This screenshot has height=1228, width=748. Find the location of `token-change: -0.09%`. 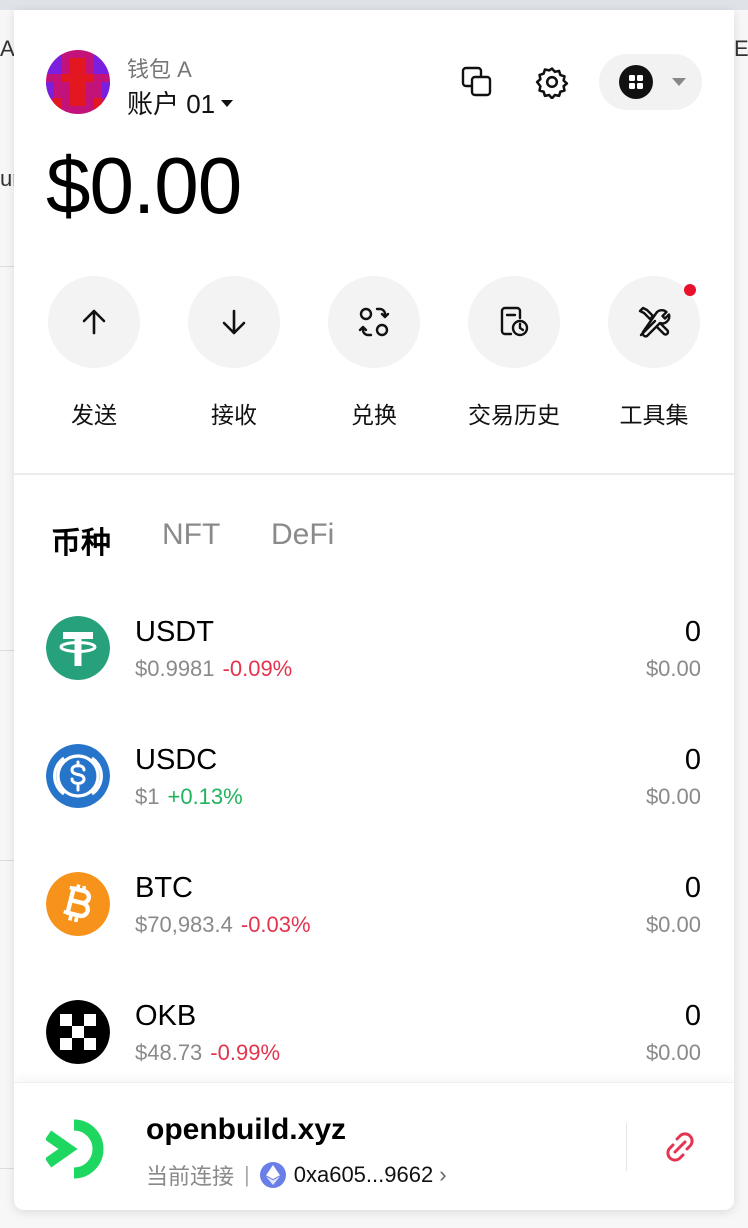

token-change: -0.09% is located at coordinates (257, 668).